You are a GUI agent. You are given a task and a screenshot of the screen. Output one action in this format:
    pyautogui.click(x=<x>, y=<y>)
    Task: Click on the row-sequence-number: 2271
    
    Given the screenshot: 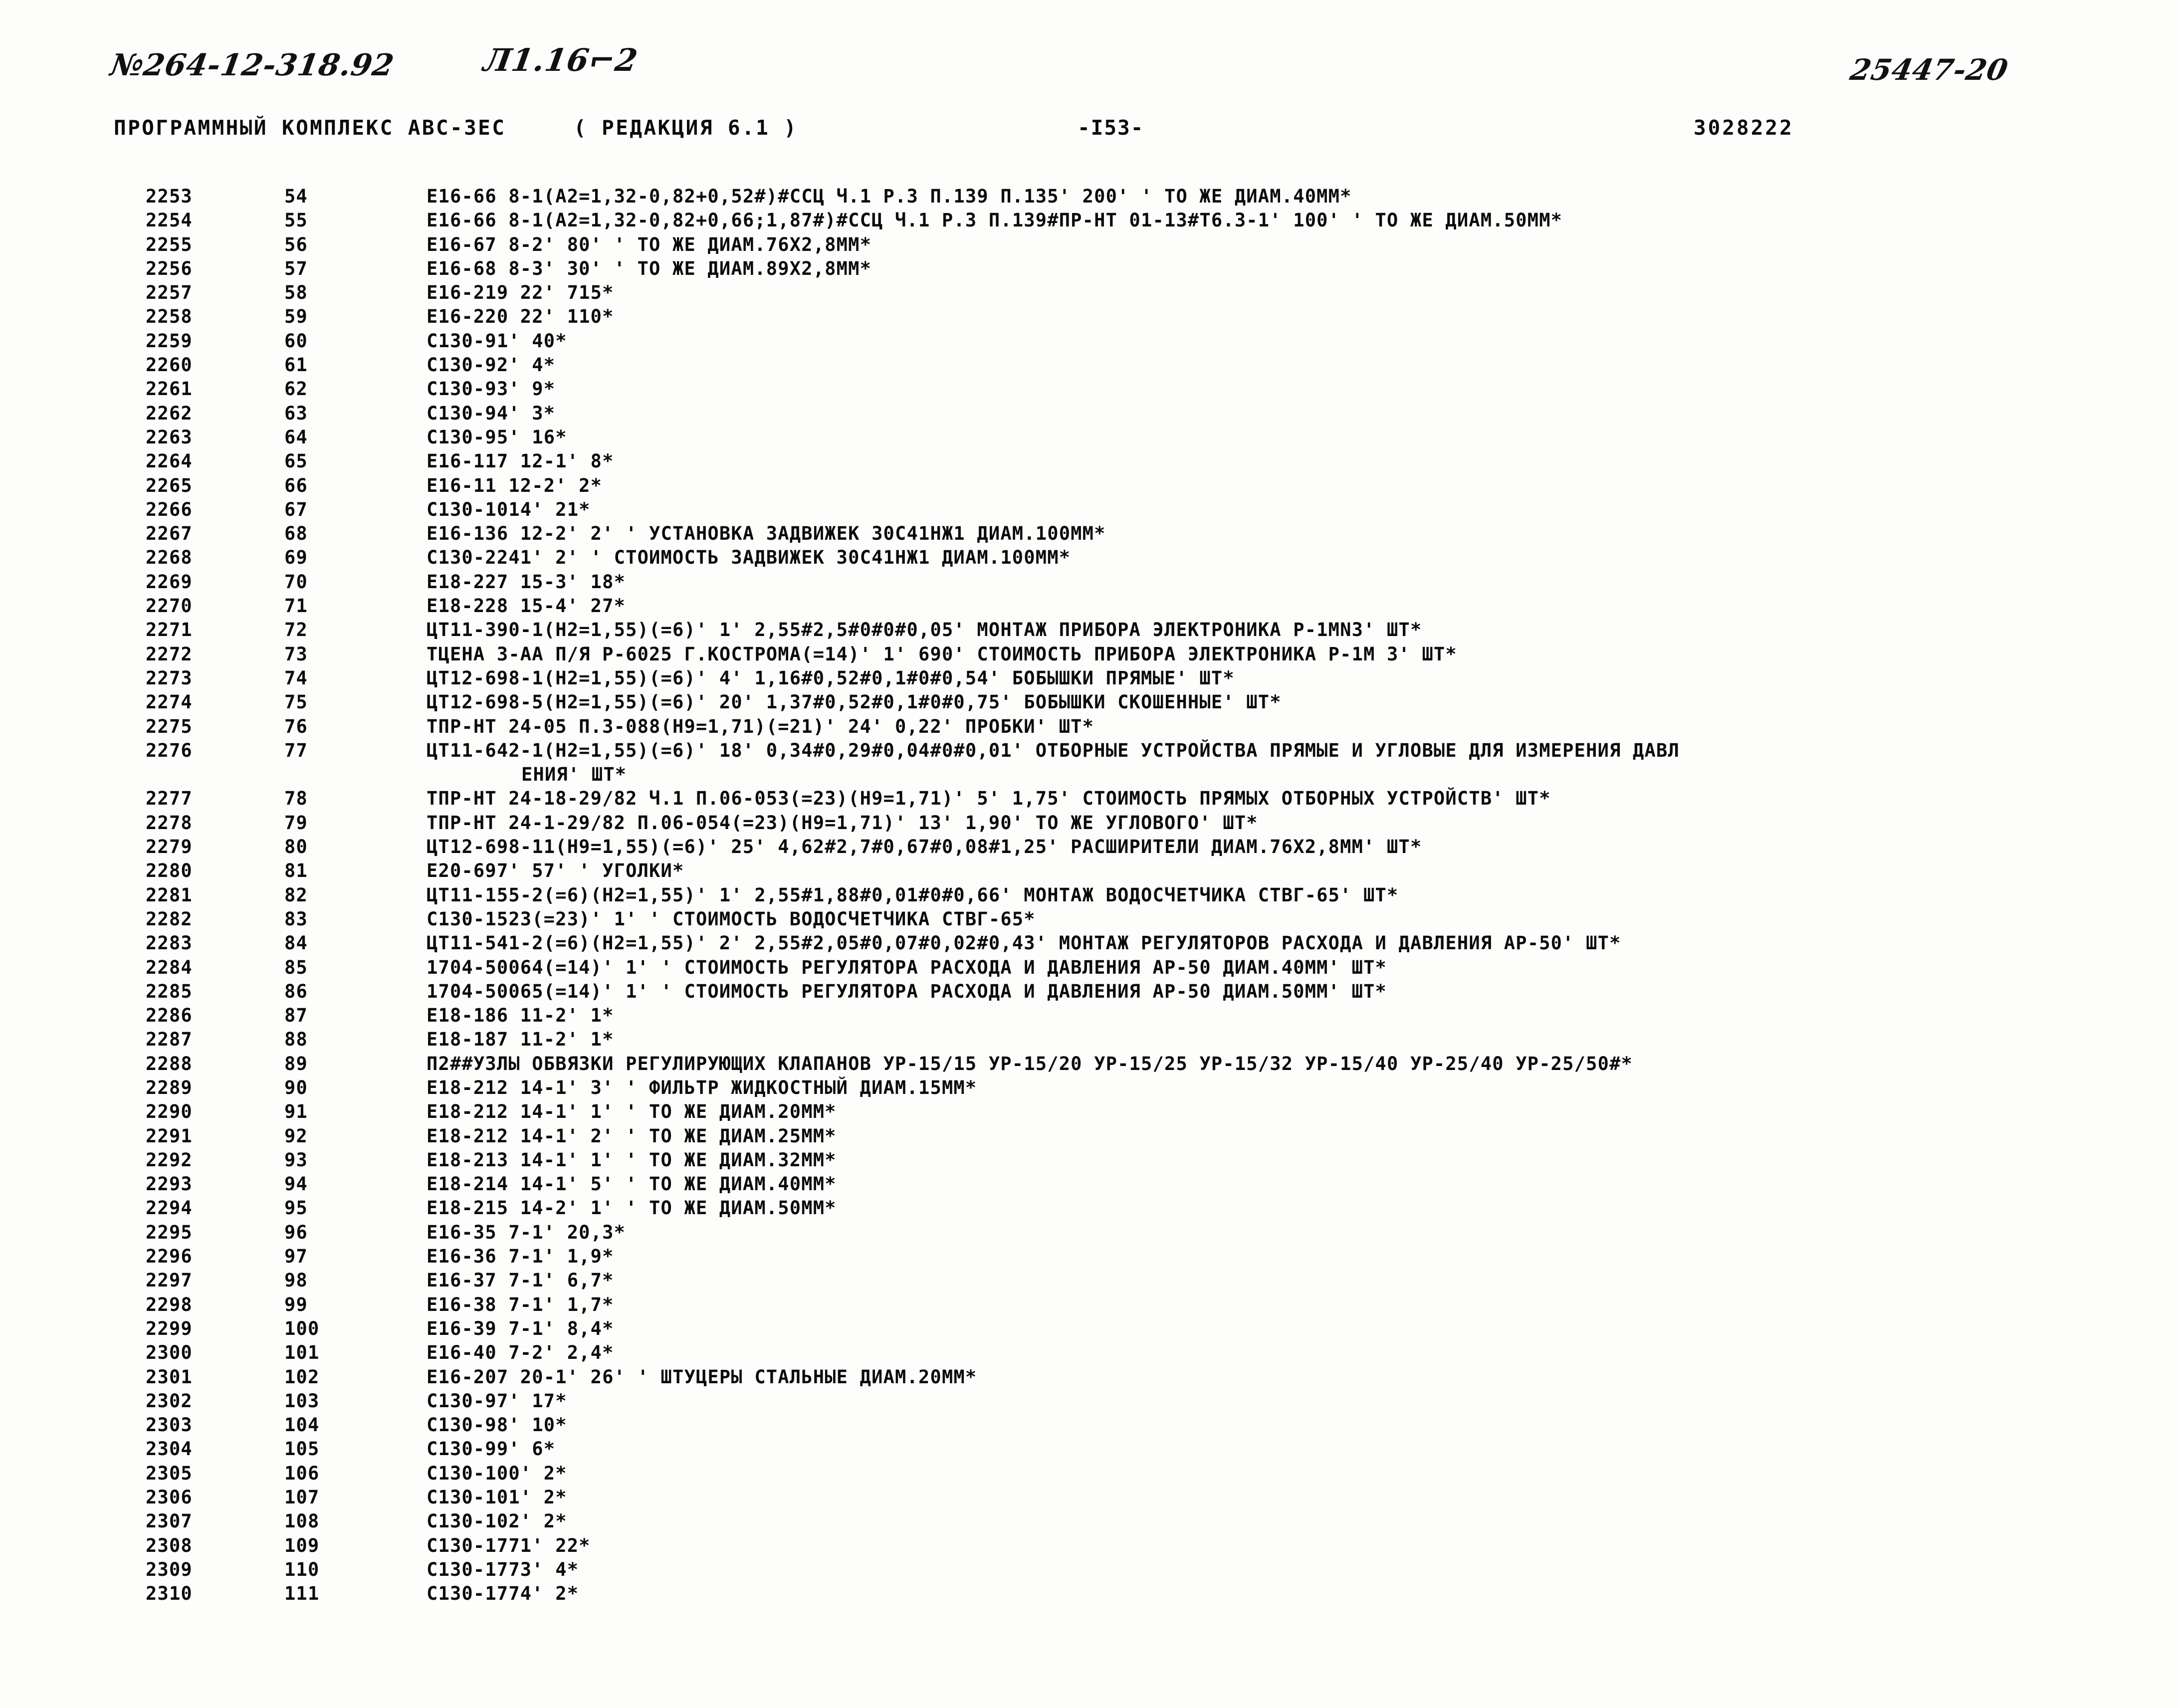 What is the action you would take?
    pyautogui.click(x=169, y=630)
    